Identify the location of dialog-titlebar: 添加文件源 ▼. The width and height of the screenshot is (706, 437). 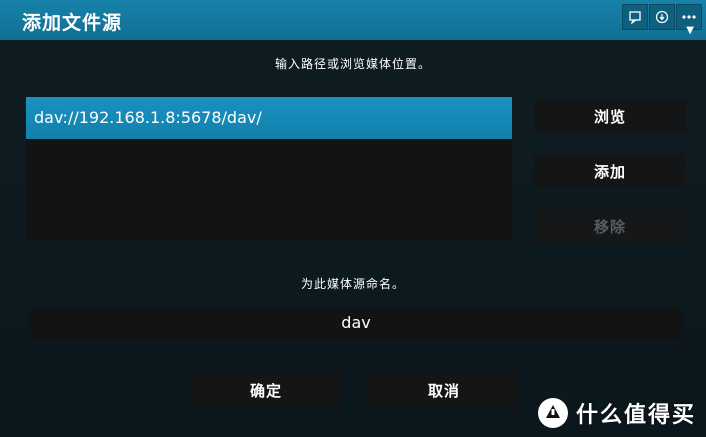
(353, 20).